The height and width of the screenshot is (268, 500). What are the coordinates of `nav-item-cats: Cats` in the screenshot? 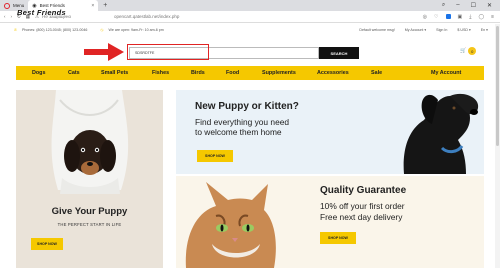 It's located at (74, 73).